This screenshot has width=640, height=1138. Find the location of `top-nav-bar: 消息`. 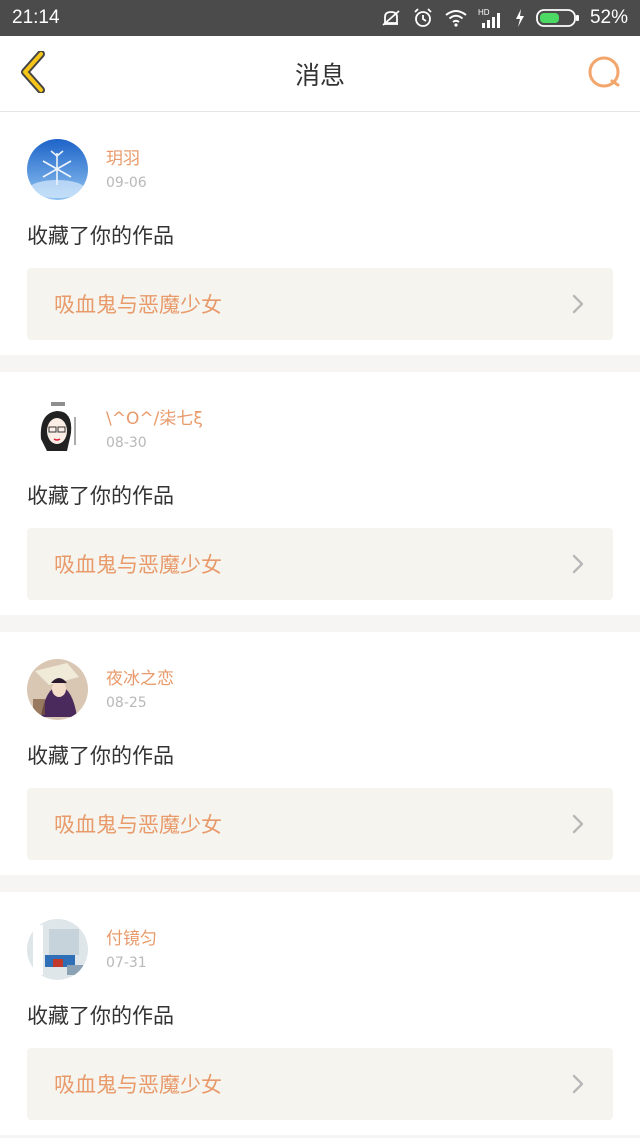

top-nav-bar: 消息 is located at coordinates (320, 74).